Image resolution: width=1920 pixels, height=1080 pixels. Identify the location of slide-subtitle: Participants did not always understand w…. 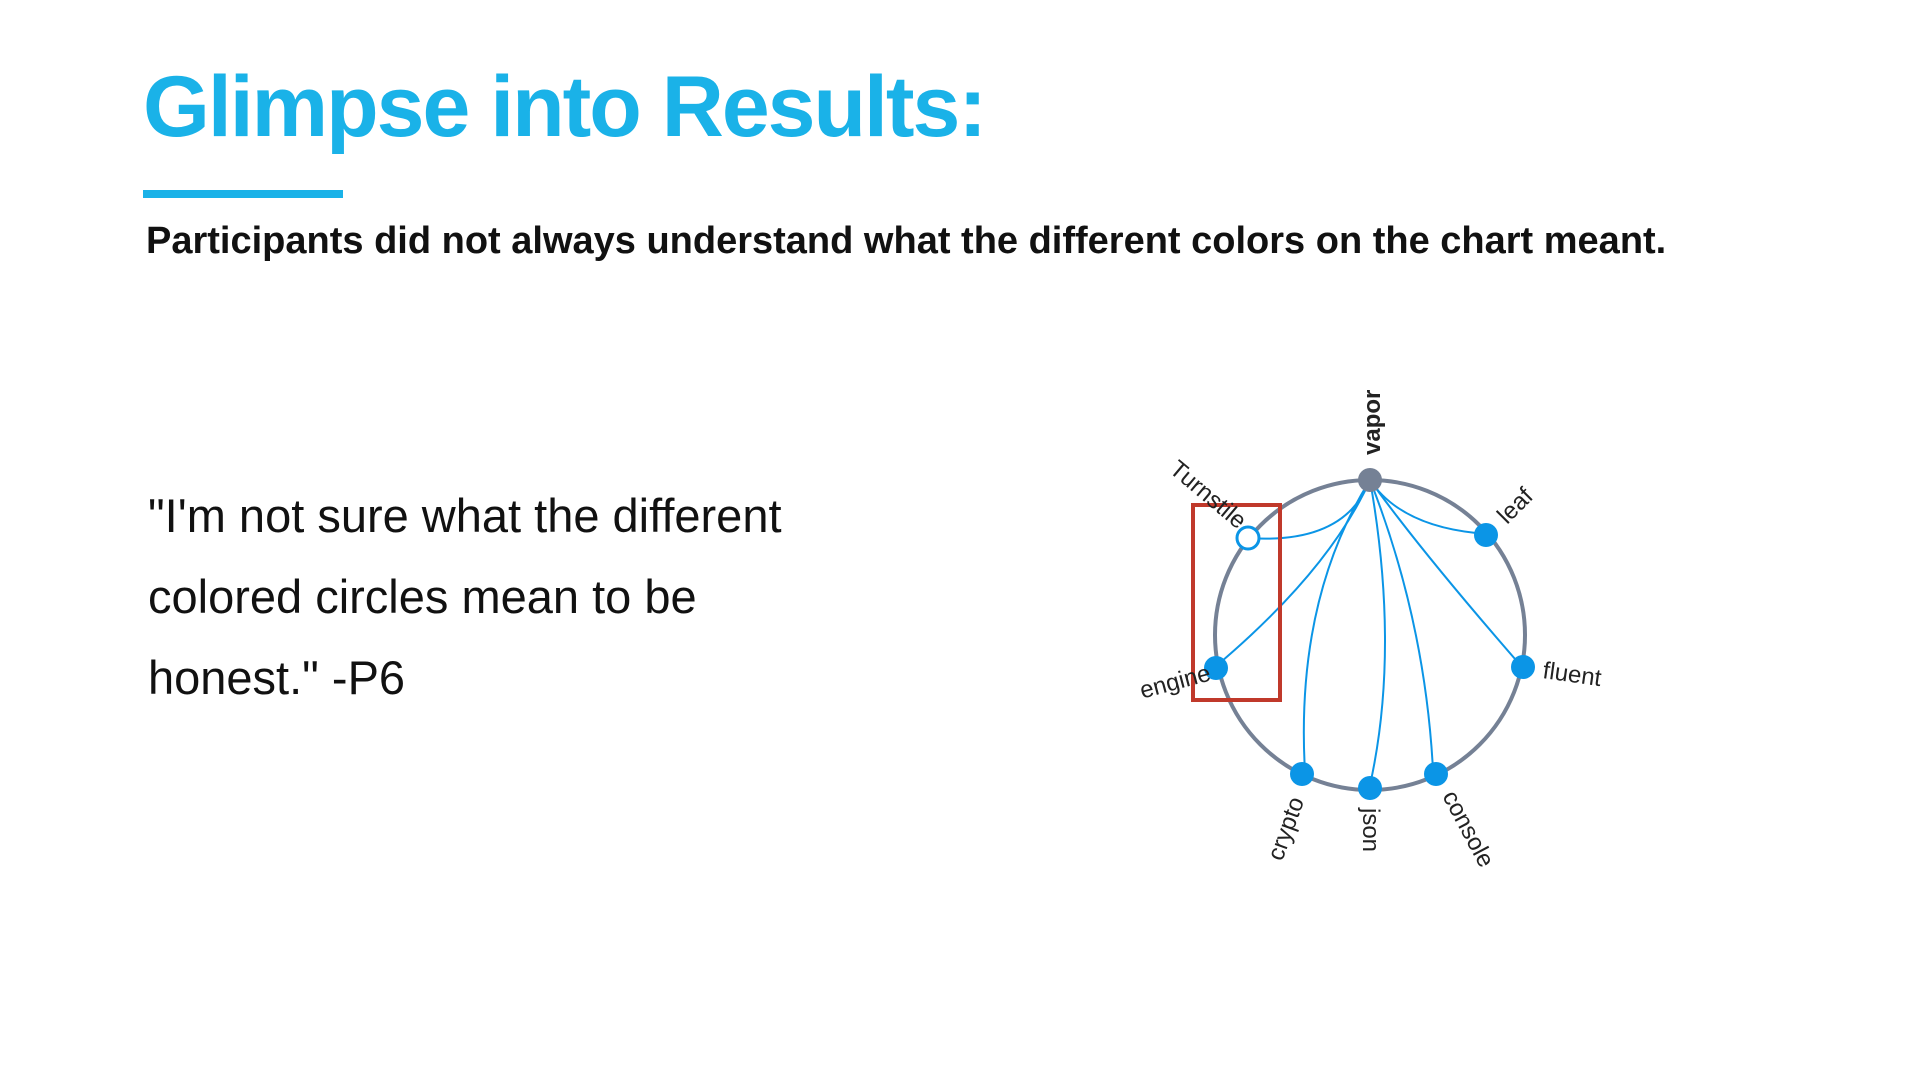
(906, 241).